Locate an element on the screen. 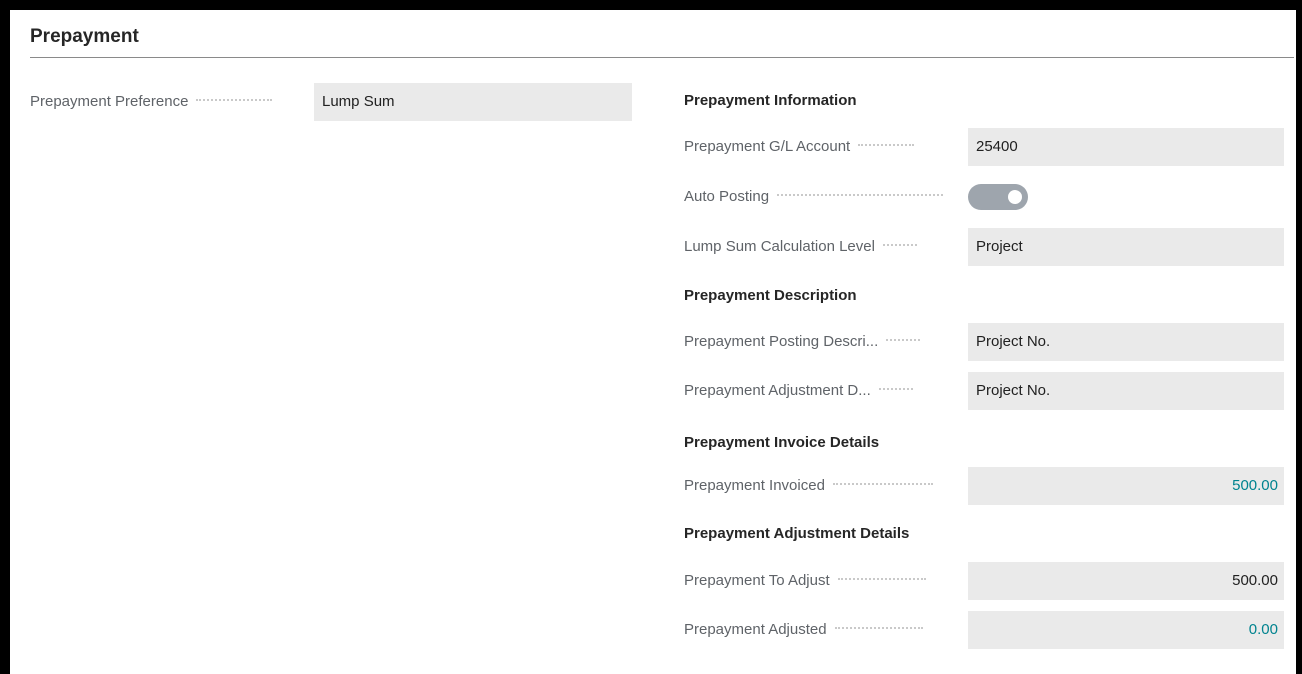  heading-adjustment-details: Prepayment Adjustment Details is located at coordinates (796, 533).